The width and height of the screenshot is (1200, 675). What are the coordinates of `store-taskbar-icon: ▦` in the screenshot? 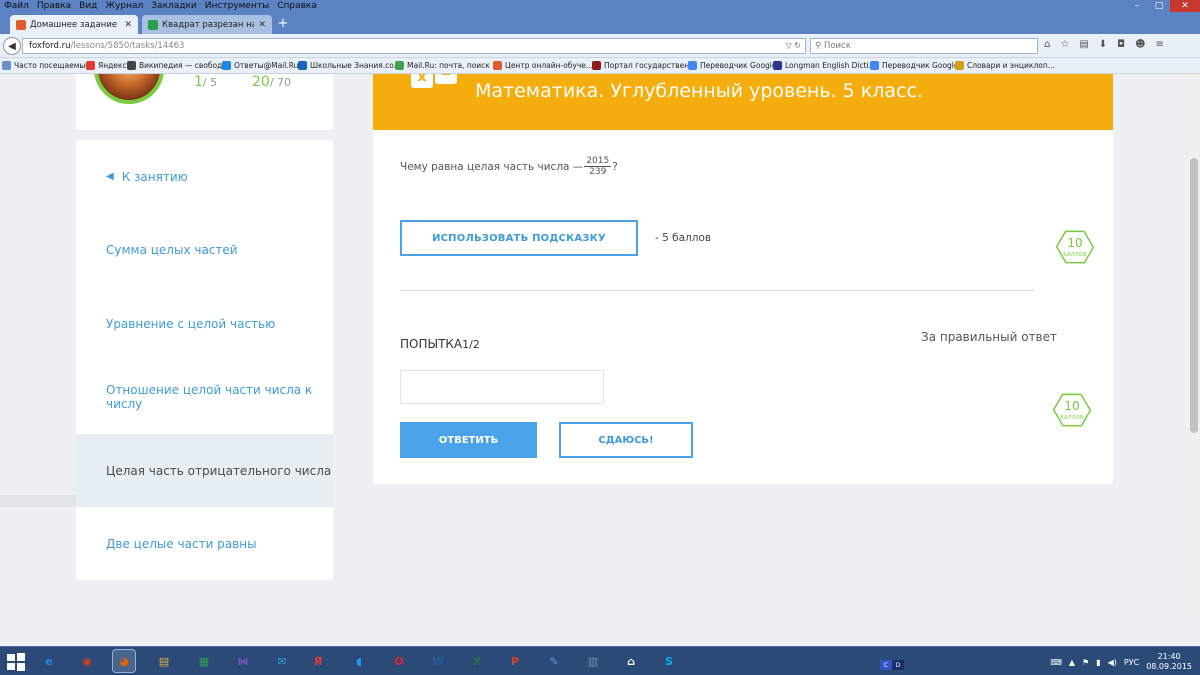 It's located at (204, 661).